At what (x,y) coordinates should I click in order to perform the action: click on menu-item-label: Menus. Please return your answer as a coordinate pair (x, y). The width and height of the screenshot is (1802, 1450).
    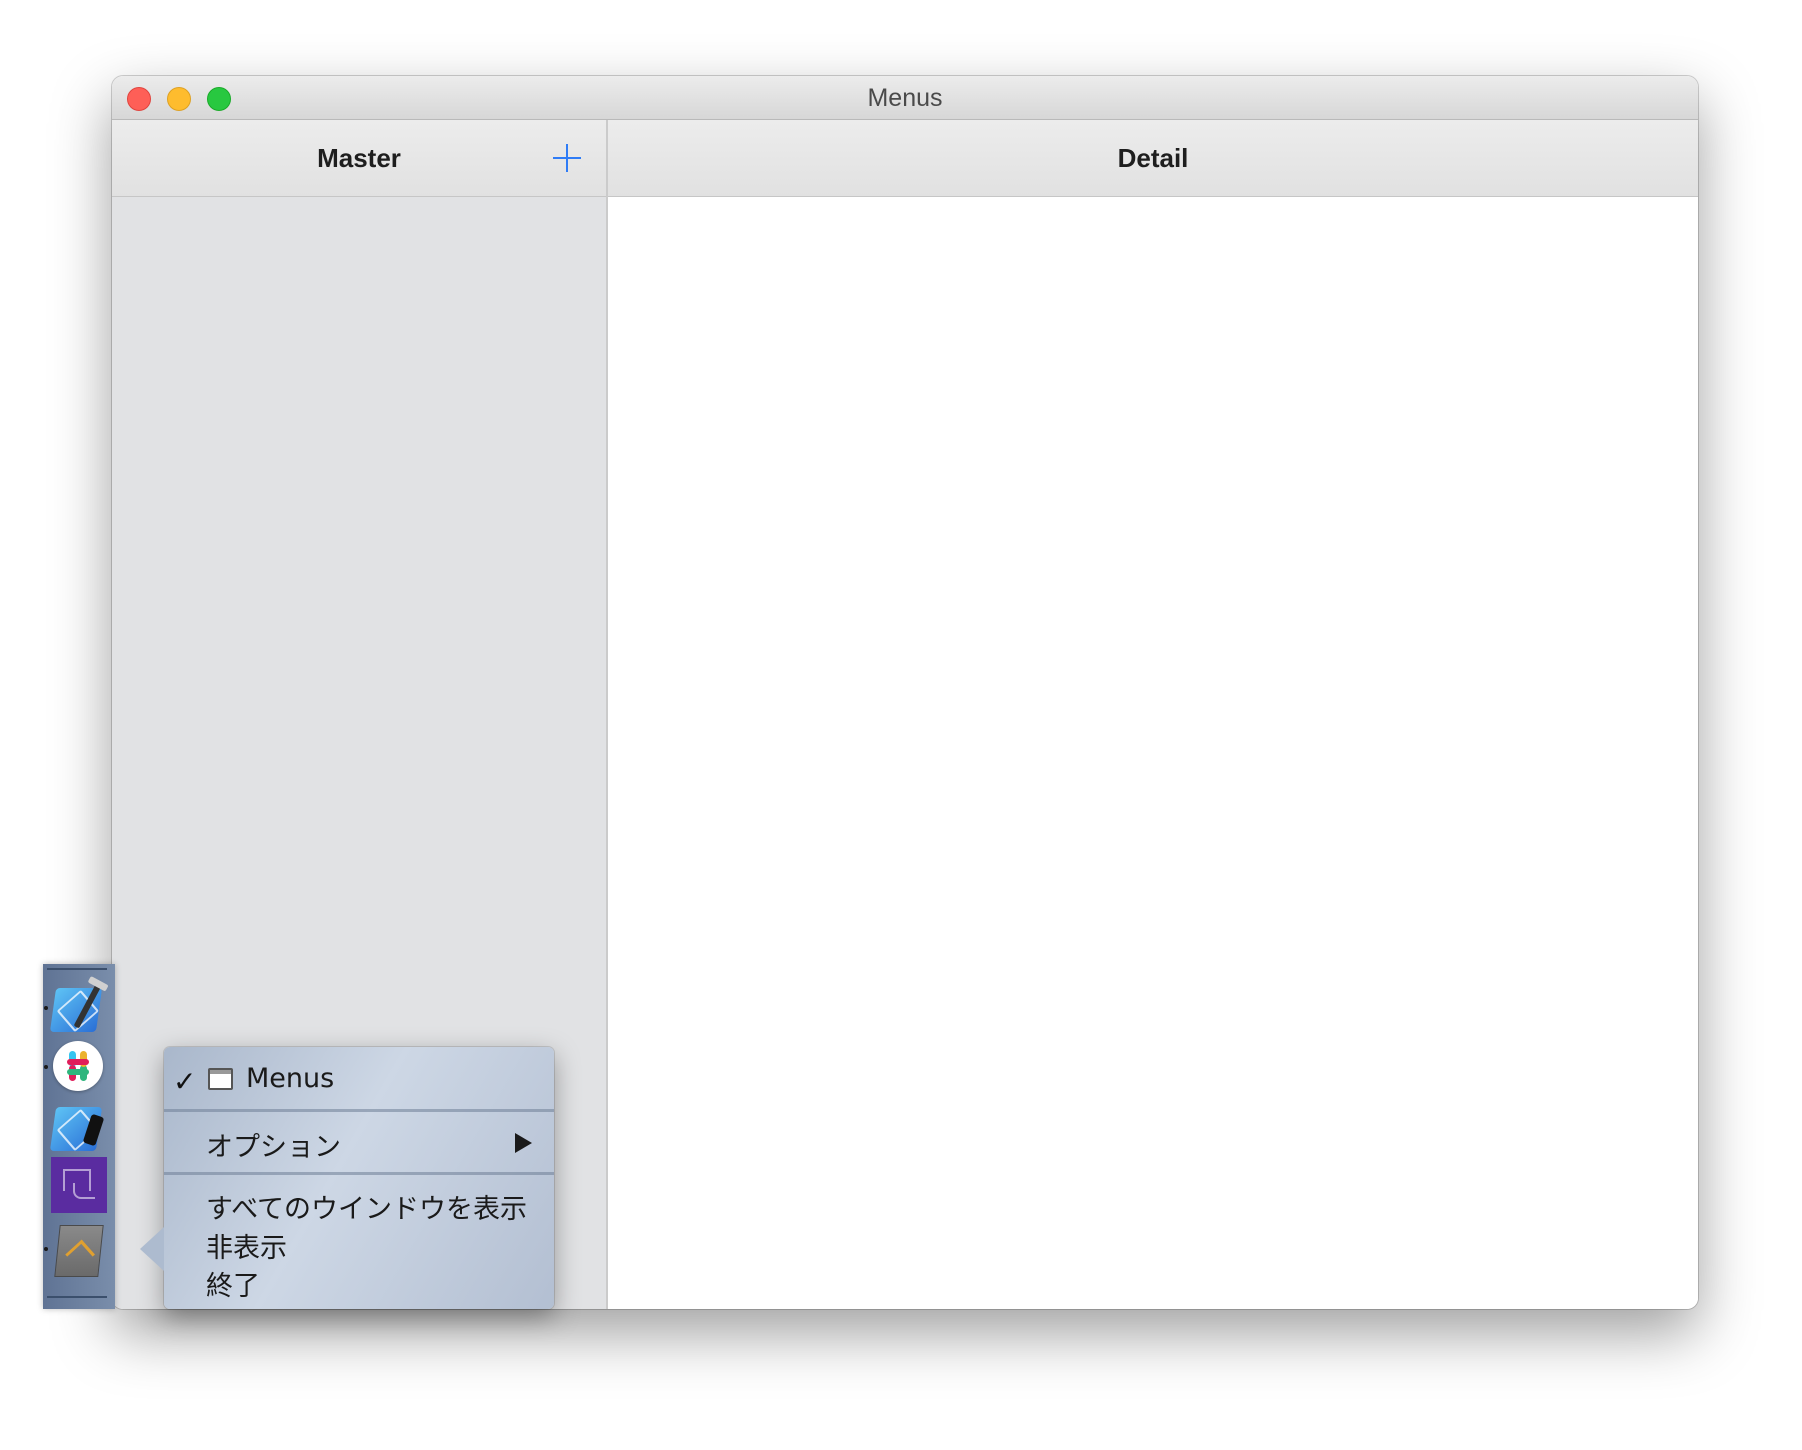
    Looking at the image, I should click on (290, 1078).